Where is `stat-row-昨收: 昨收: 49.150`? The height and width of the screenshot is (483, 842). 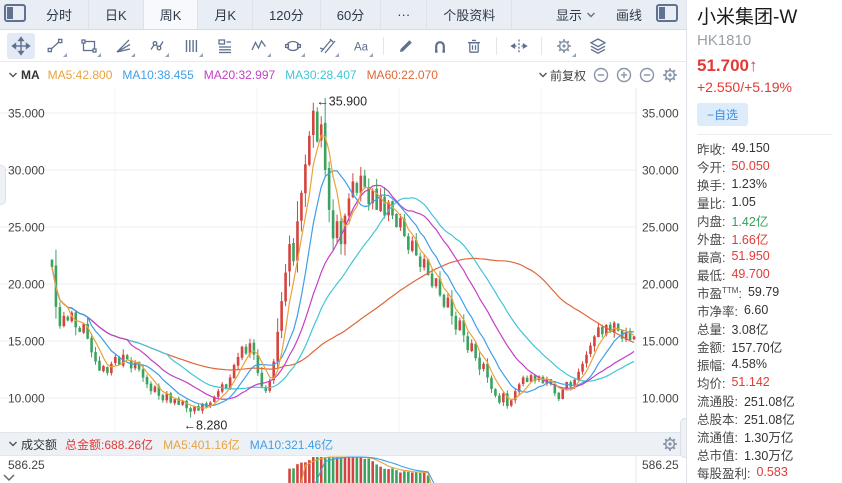 stat-row-昨收: 昨收: 49.150 is located at coordinates (769, 148).